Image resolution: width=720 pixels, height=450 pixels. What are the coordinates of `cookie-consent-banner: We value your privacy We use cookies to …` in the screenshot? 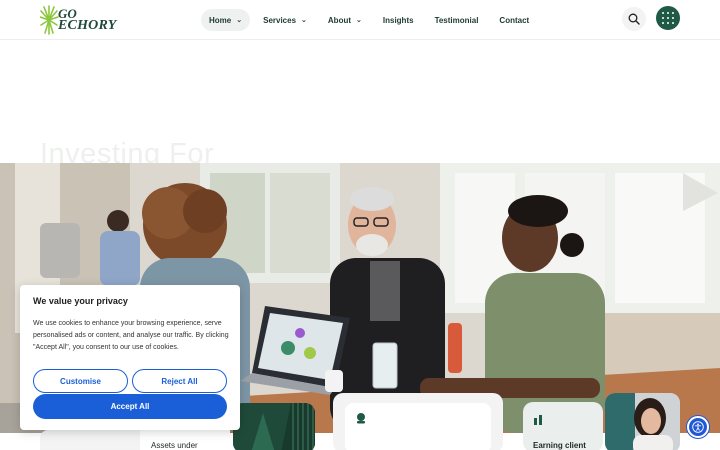 It's located at (130, 357).